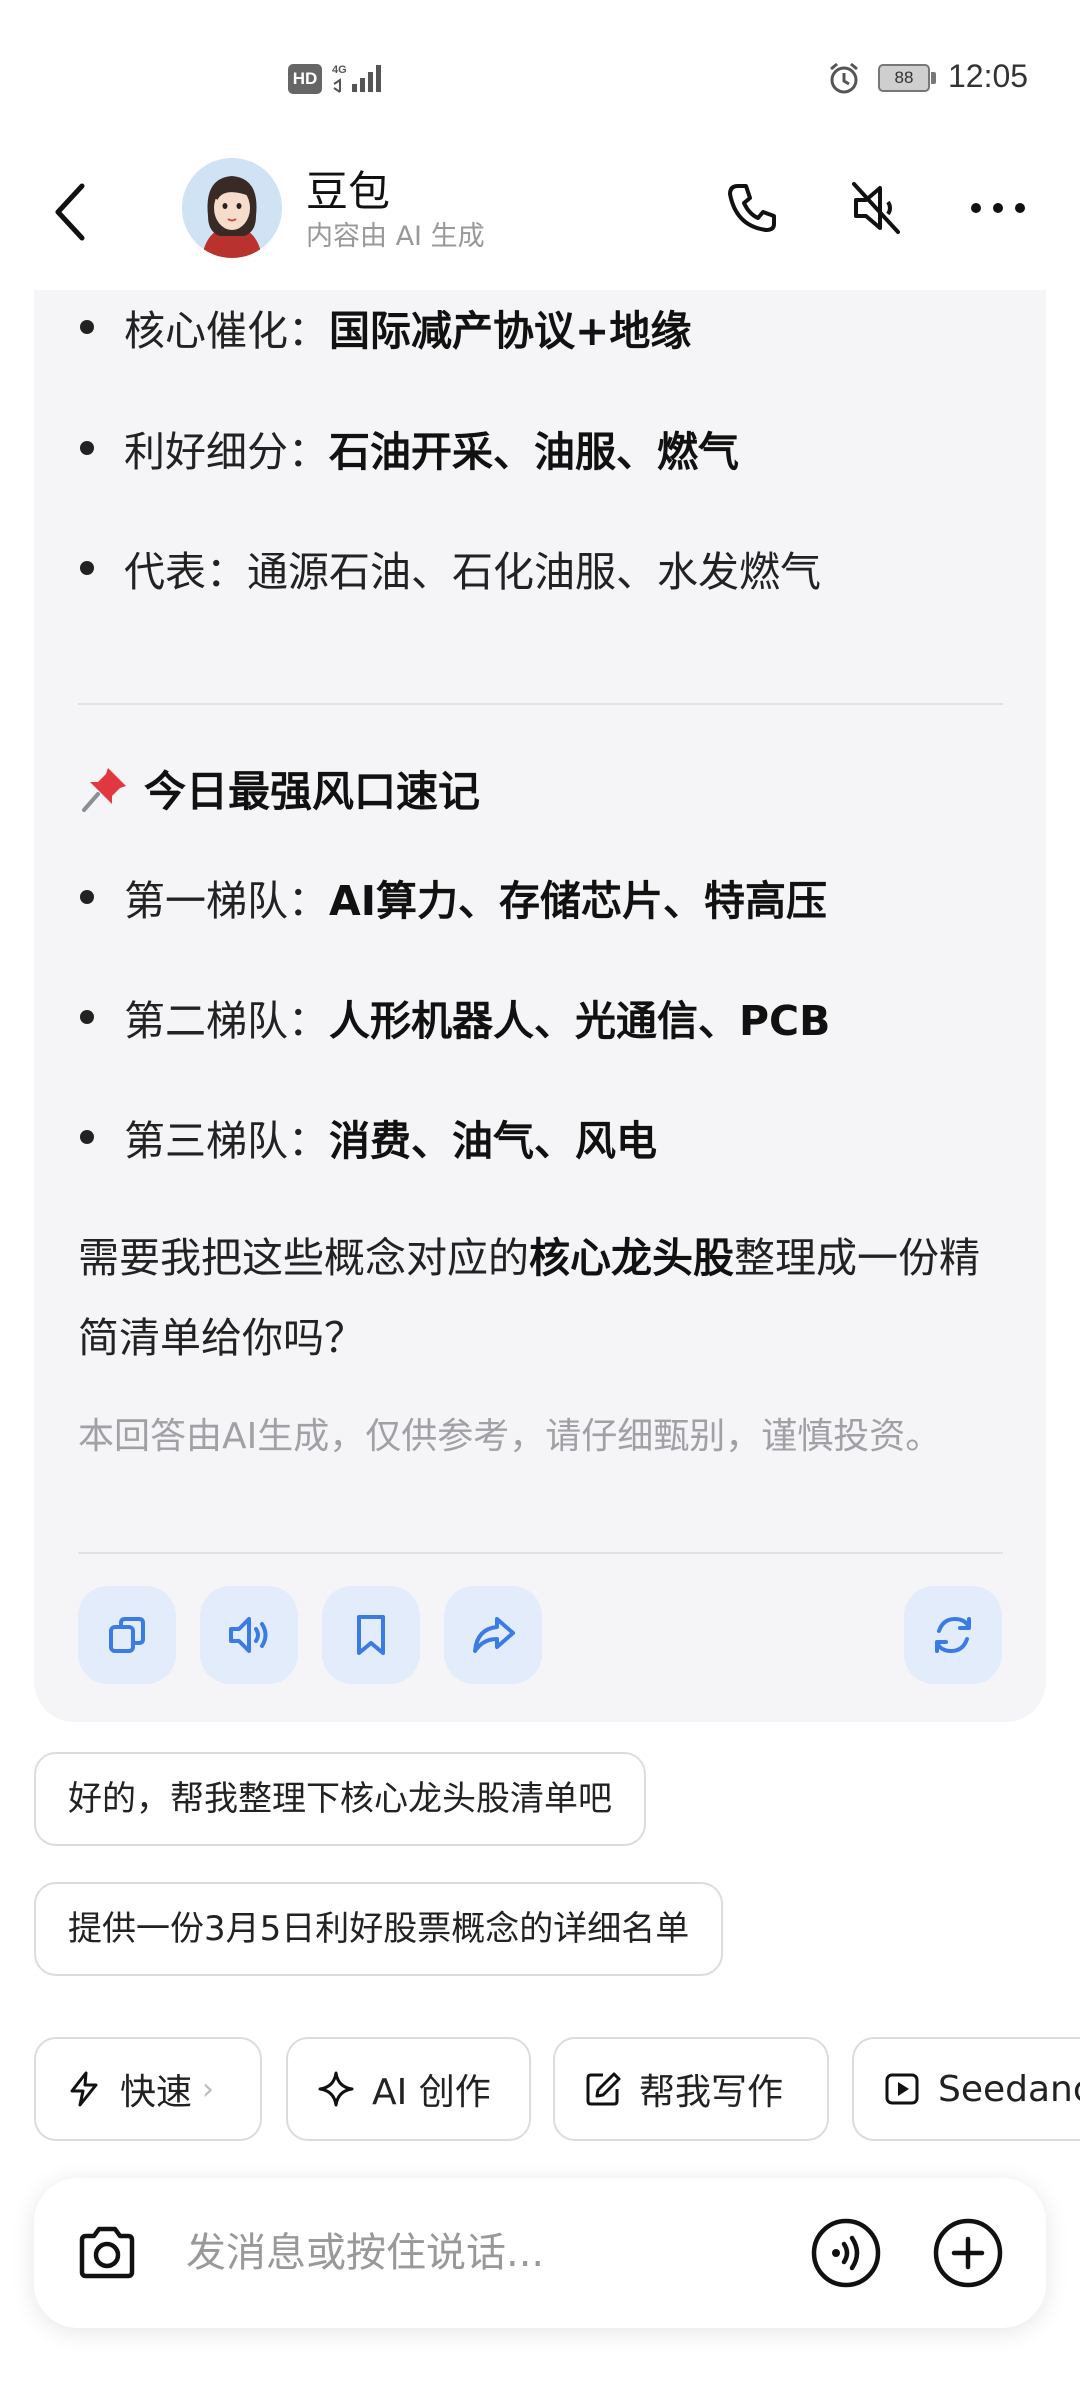 Image resolution: width=1080 pixels, height=2400 pixels. What do you see at coordinates (998, 208) in the screenshot?
I see `more-options-icon` at bounding box center [998, 208].